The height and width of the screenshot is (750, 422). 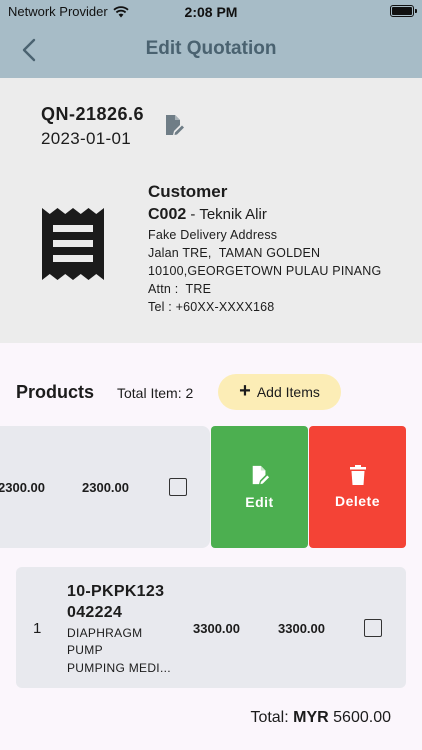 I want to click on status-bar: Network Provider 2:08 PM, so click(x=211, y=12).